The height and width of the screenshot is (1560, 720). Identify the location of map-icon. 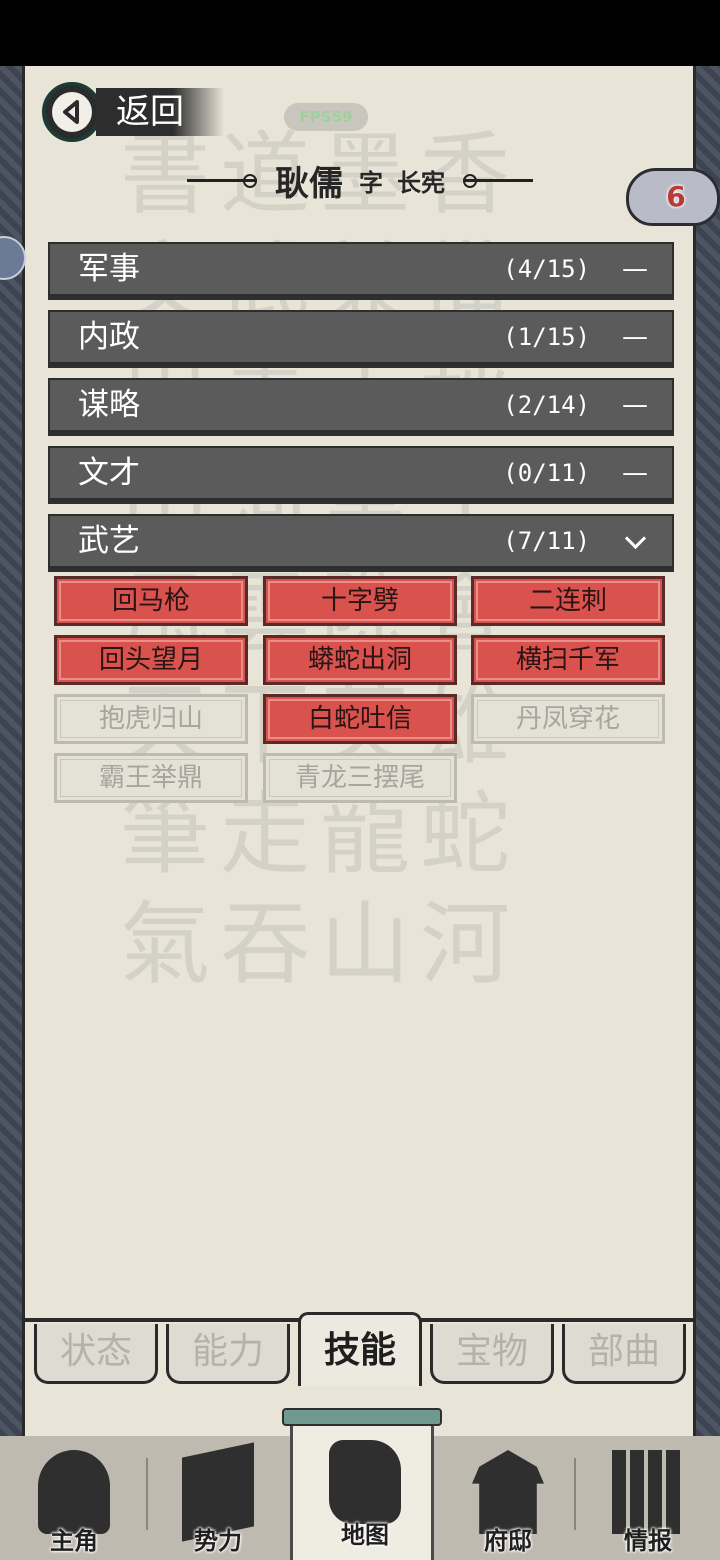
(365, 1482).